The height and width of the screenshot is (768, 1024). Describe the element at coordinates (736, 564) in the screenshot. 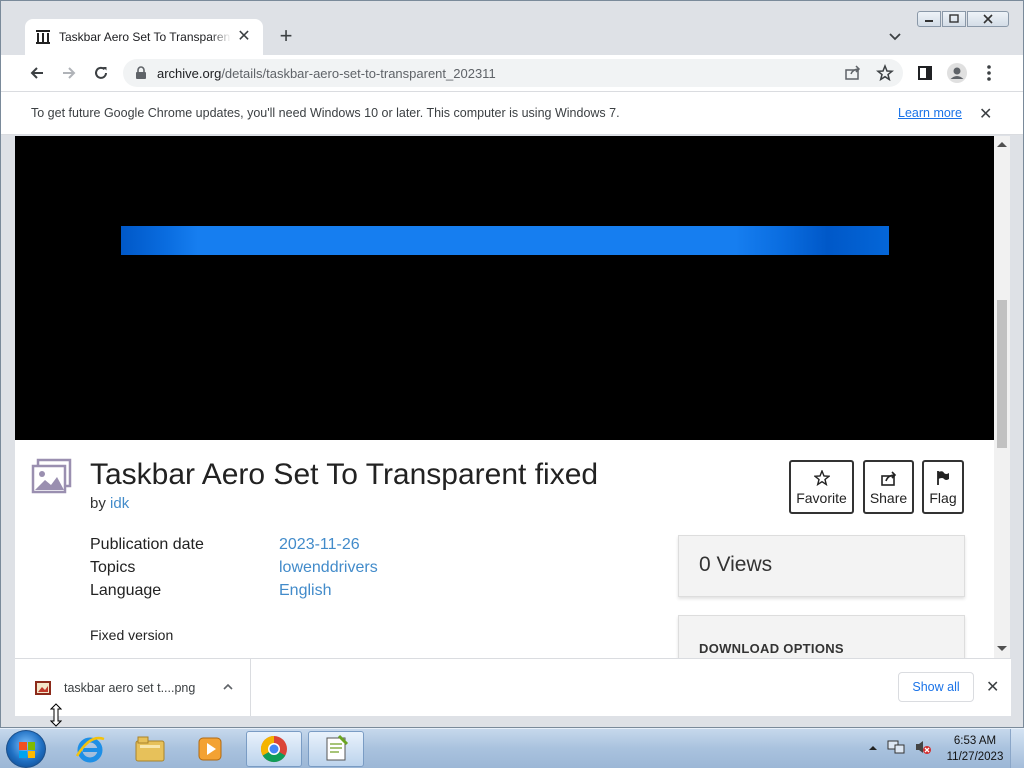

I see `views-count: 0 Views` at that location.